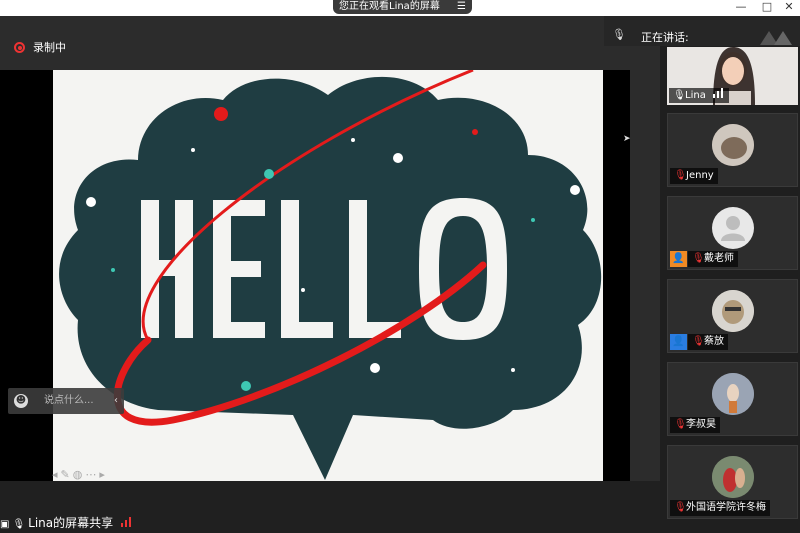  I want to click on recording-indicator: 录制中, so click(40, 48).